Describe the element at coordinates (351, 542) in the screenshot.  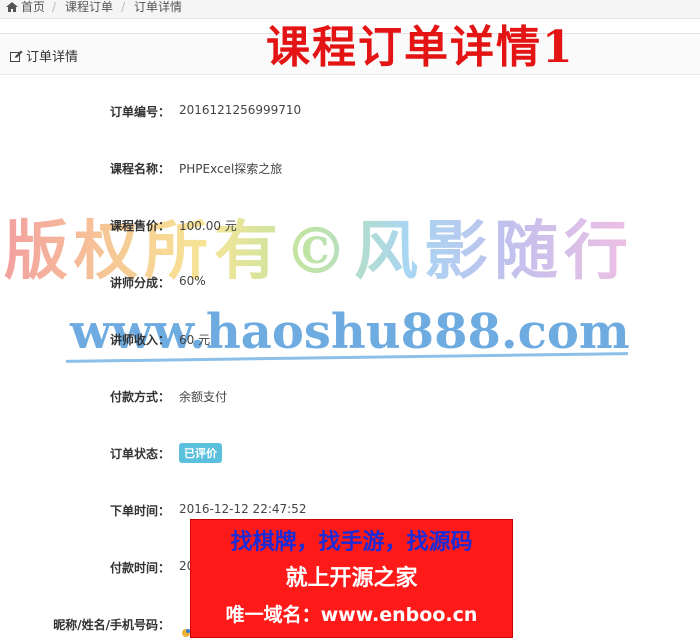
I see `ad-line-1: 找棋牌，找手游，找源码` at that location.